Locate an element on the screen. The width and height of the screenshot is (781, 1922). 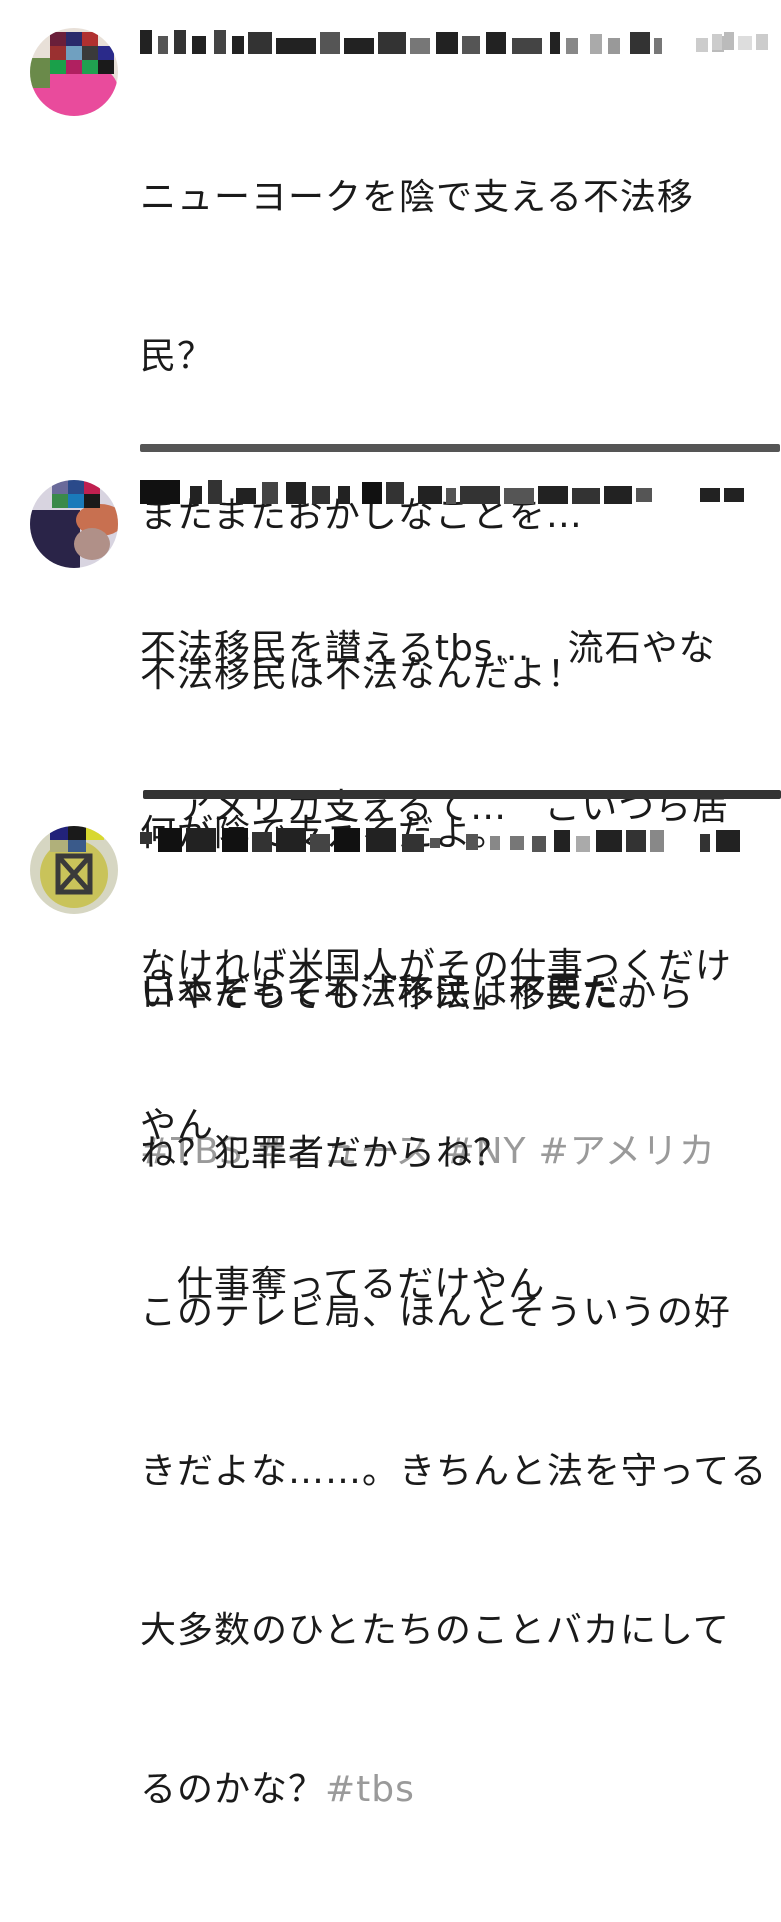
post-line: ニューヨークを陰で支える不法移 is located at coordinates (417, 197).